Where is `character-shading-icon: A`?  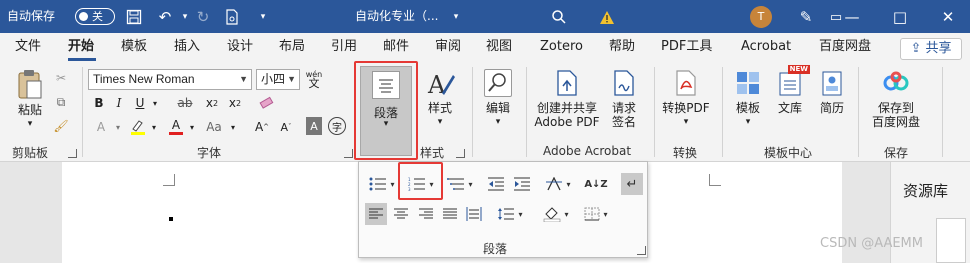 character-shading-icon: A is located at coordinates (314, 126).